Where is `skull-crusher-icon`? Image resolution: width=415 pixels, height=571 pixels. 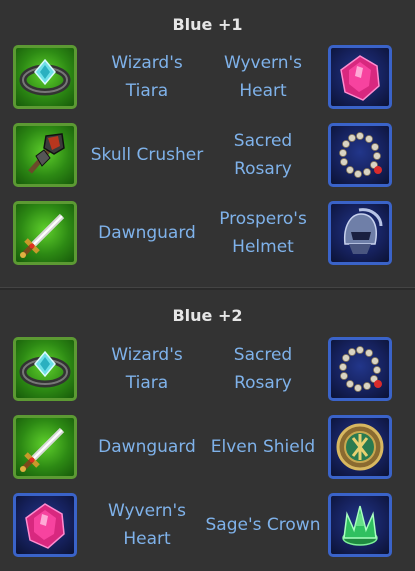 skull-crusher-icon is located at coordinates (45, 155).